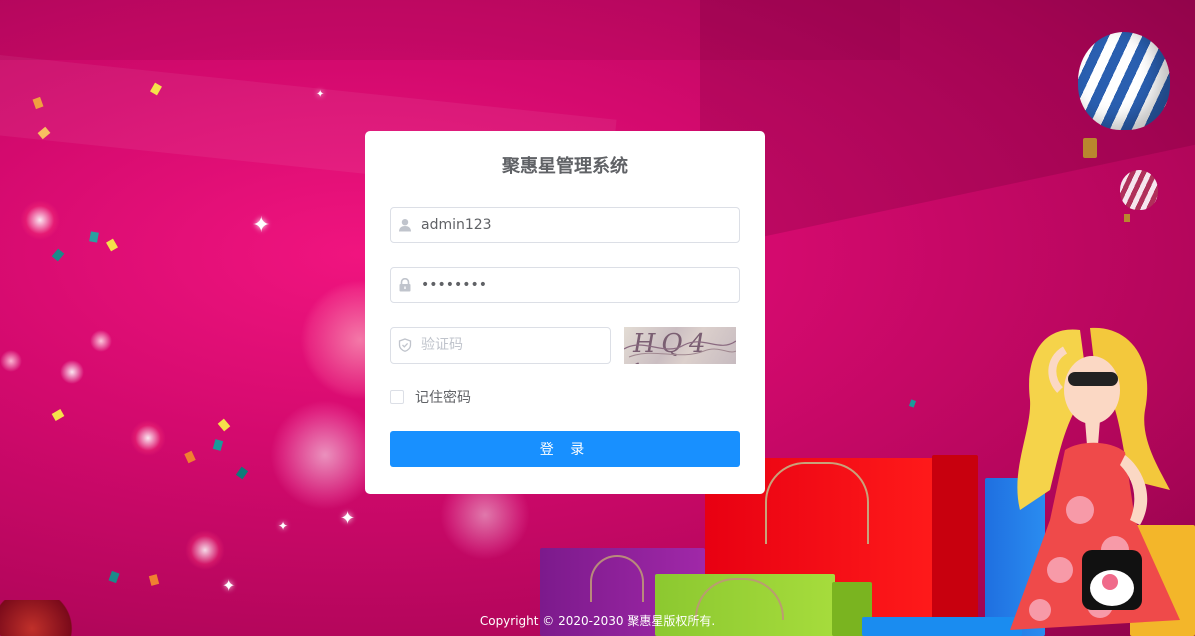 This screenshot has width=1195, height=636. I want to click on lock-icon, so click(405, 285).